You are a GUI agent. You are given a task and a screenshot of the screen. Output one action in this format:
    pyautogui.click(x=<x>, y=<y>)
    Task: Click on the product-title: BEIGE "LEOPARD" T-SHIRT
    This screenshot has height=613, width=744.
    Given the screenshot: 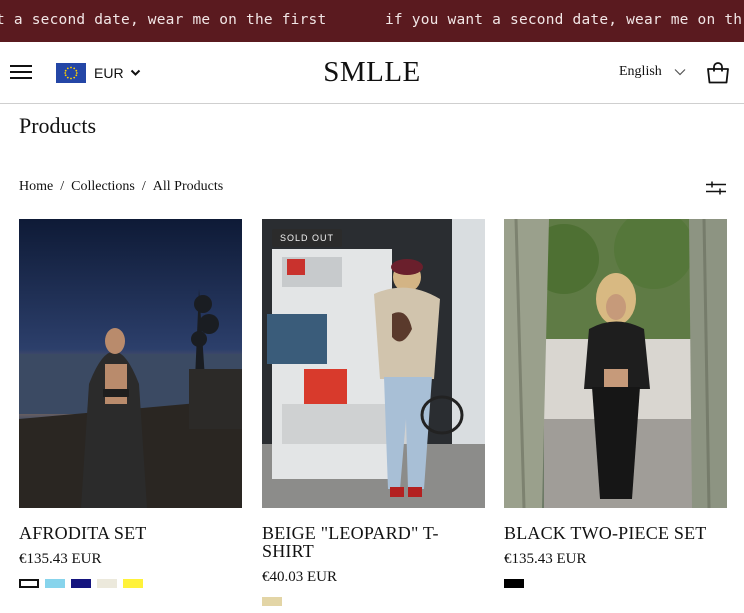 What is the action you would take?
    pyautogui.click(x=373, y=542)
    